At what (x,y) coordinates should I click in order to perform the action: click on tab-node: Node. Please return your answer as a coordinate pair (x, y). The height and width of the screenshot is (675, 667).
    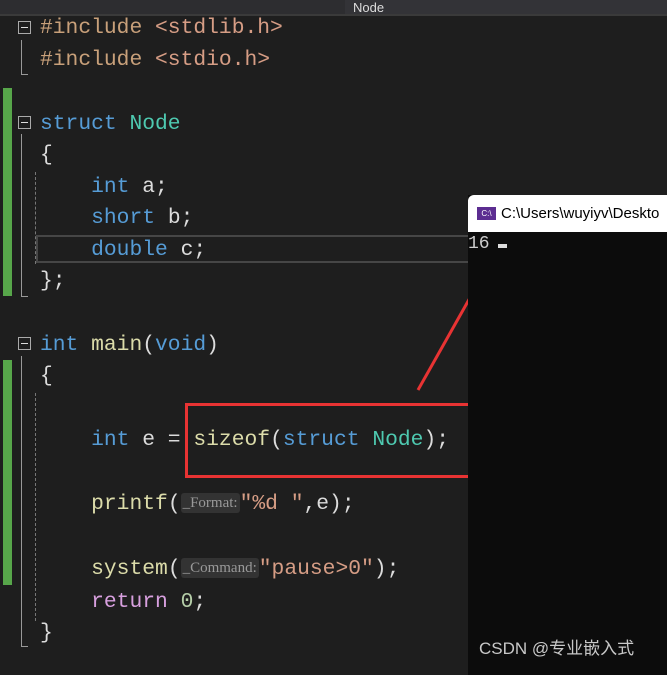
    Looking at the image, I should click on (506, 7).